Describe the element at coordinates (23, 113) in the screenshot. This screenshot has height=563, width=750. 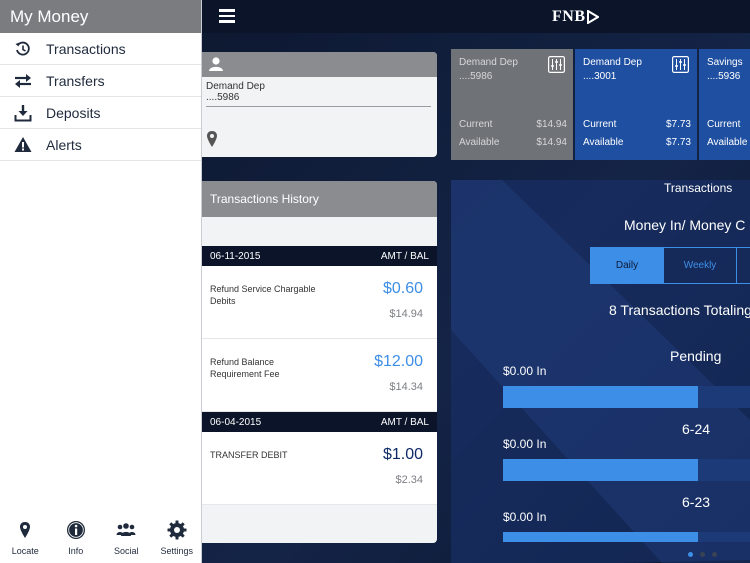
I see `download-icon` at that location.